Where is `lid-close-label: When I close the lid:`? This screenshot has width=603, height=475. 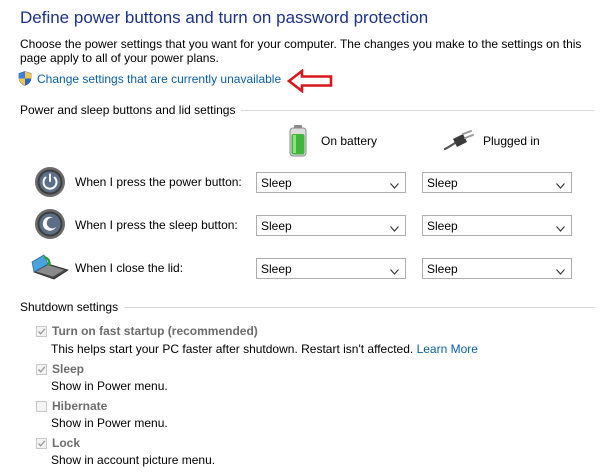
lid-close-label: When I close the lid: is located at coordinates (129, 268).